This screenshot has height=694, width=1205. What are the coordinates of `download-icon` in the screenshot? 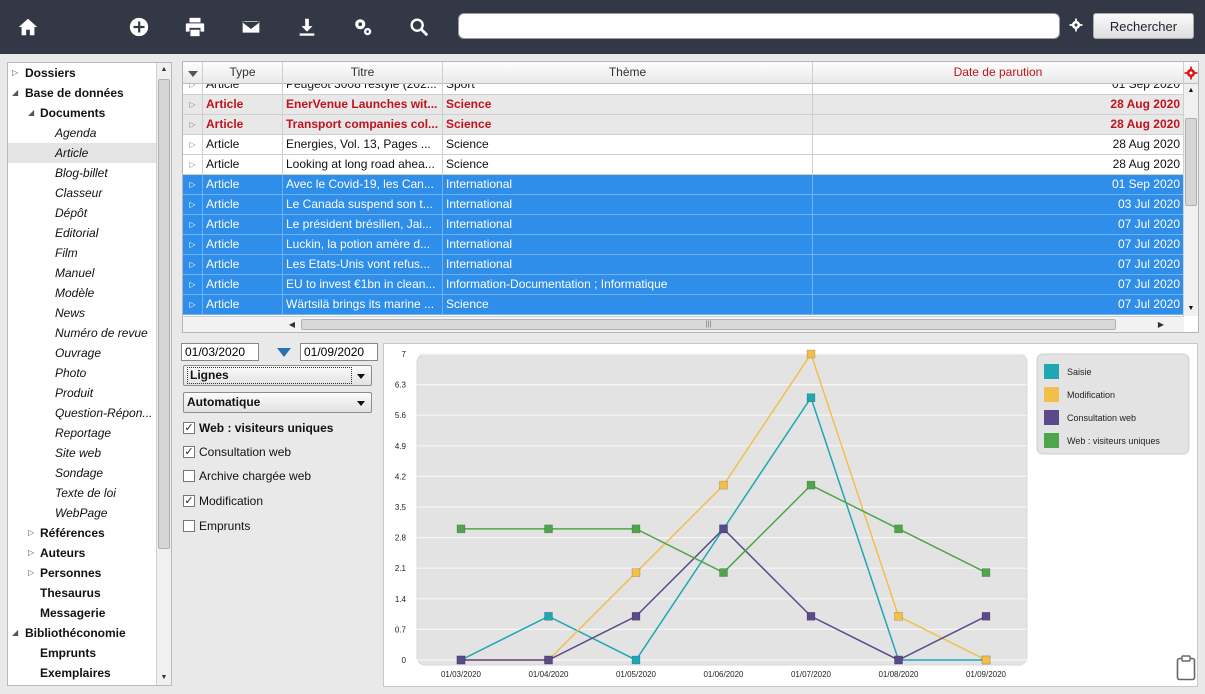 It's located at (307, 27).